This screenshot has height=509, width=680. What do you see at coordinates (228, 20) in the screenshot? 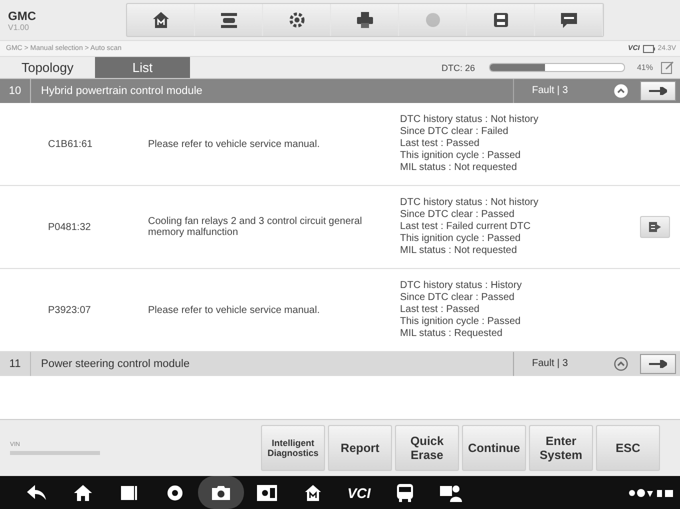
I see `car-lift-icon` at bounding box center [228, 20].